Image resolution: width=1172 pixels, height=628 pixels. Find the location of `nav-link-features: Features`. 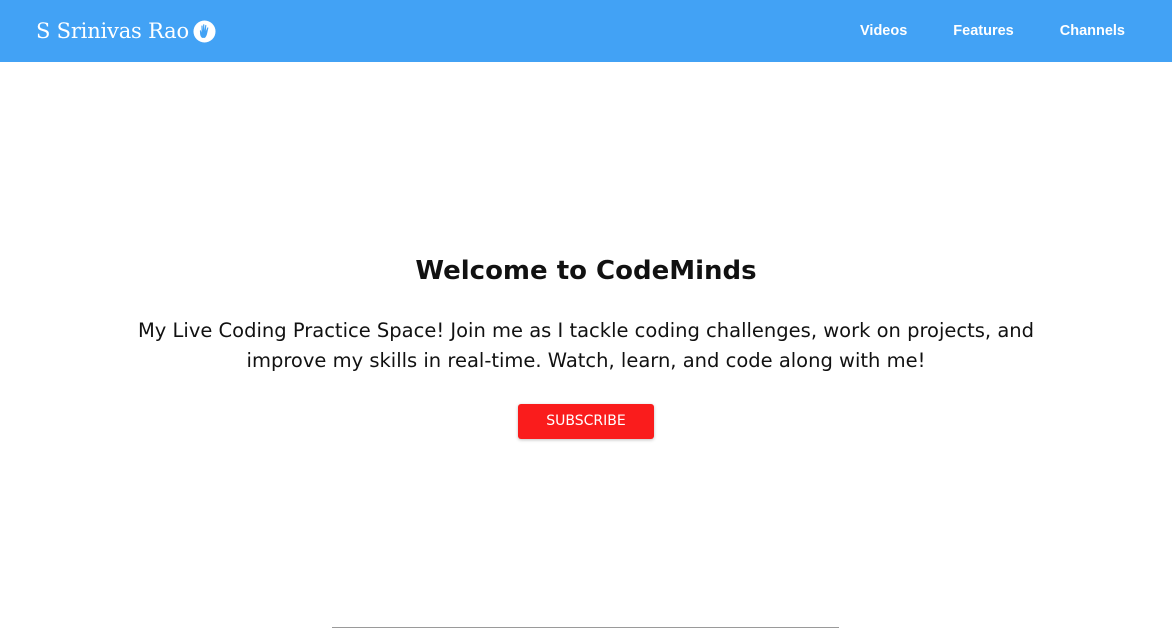

nav-link-features: Features is located at coordinates (983, 31).